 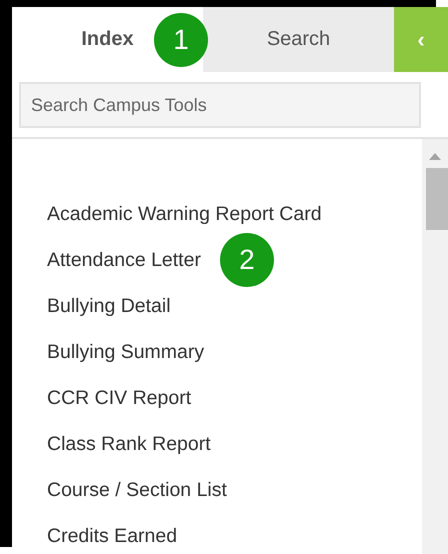 What do you see at coordinates (220, 105) in the screenshot?
I see `search-field: Search Campus Tools` at bounding box center [220, 105].